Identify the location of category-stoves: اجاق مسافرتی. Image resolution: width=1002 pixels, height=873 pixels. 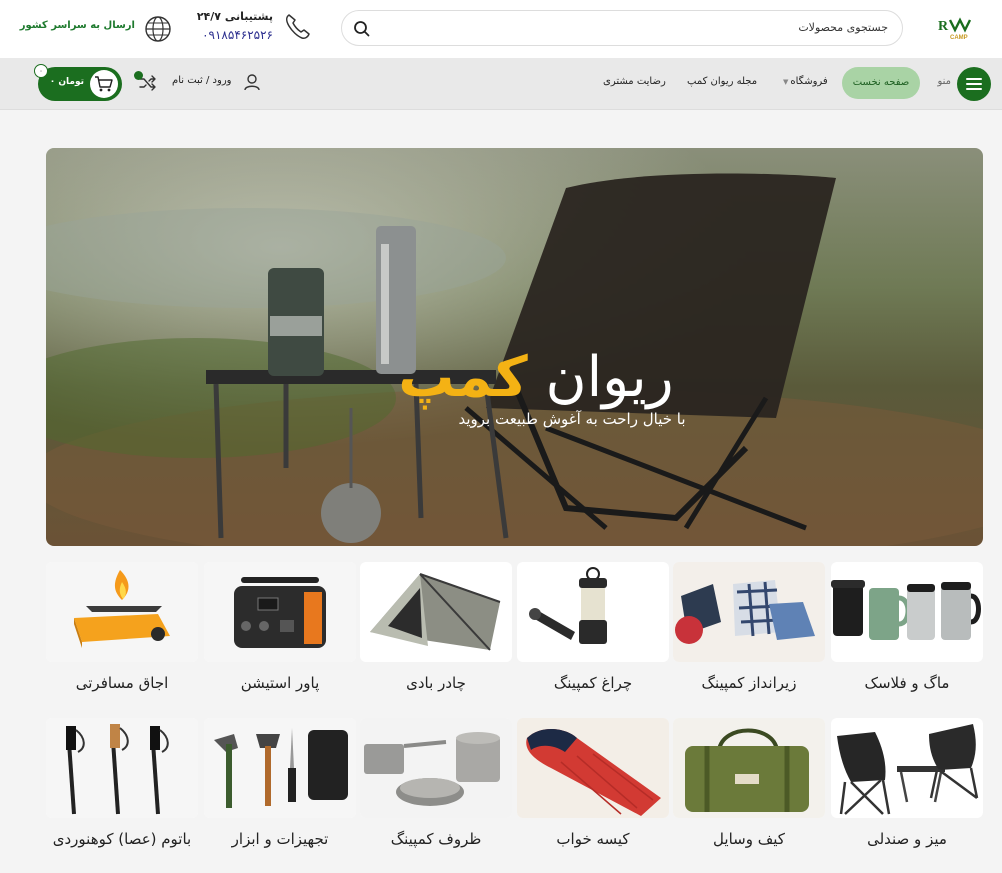
(122, 628).